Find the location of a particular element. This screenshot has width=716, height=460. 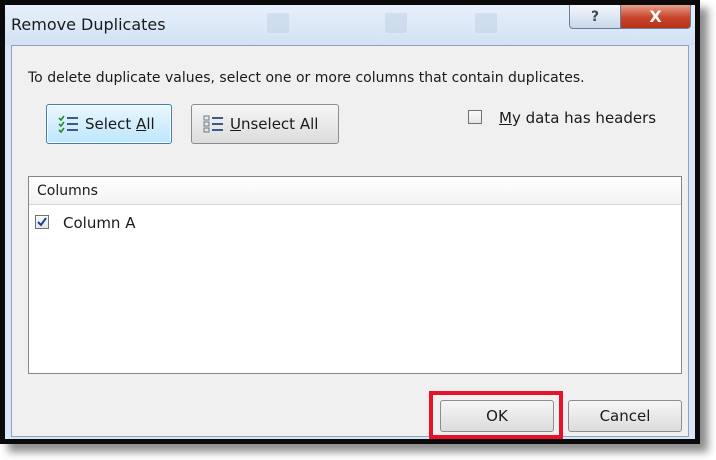

list-item: Column A is located at coordinates (355, 223).